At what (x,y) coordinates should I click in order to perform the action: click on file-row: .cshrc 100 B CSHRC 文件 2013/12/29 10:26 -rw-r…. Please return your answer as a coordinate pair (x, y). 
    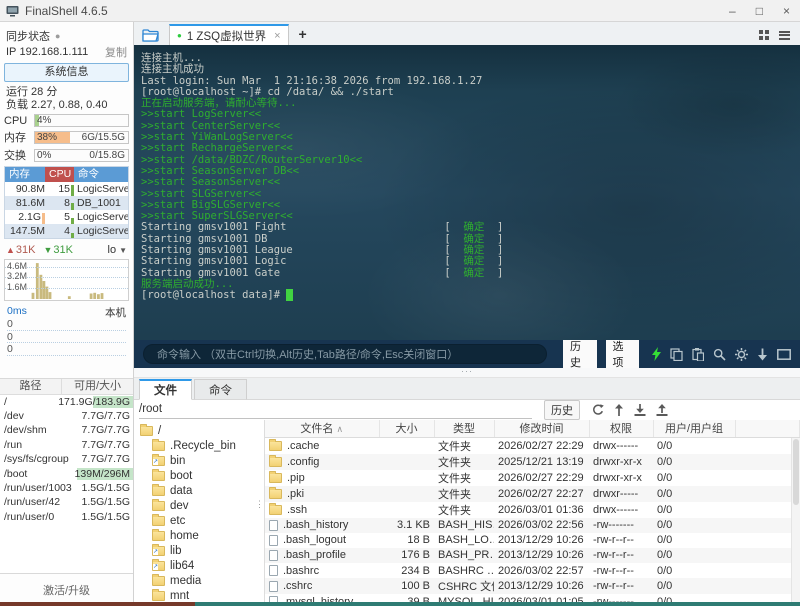
    Looking at the image, I should click on (532, 586).